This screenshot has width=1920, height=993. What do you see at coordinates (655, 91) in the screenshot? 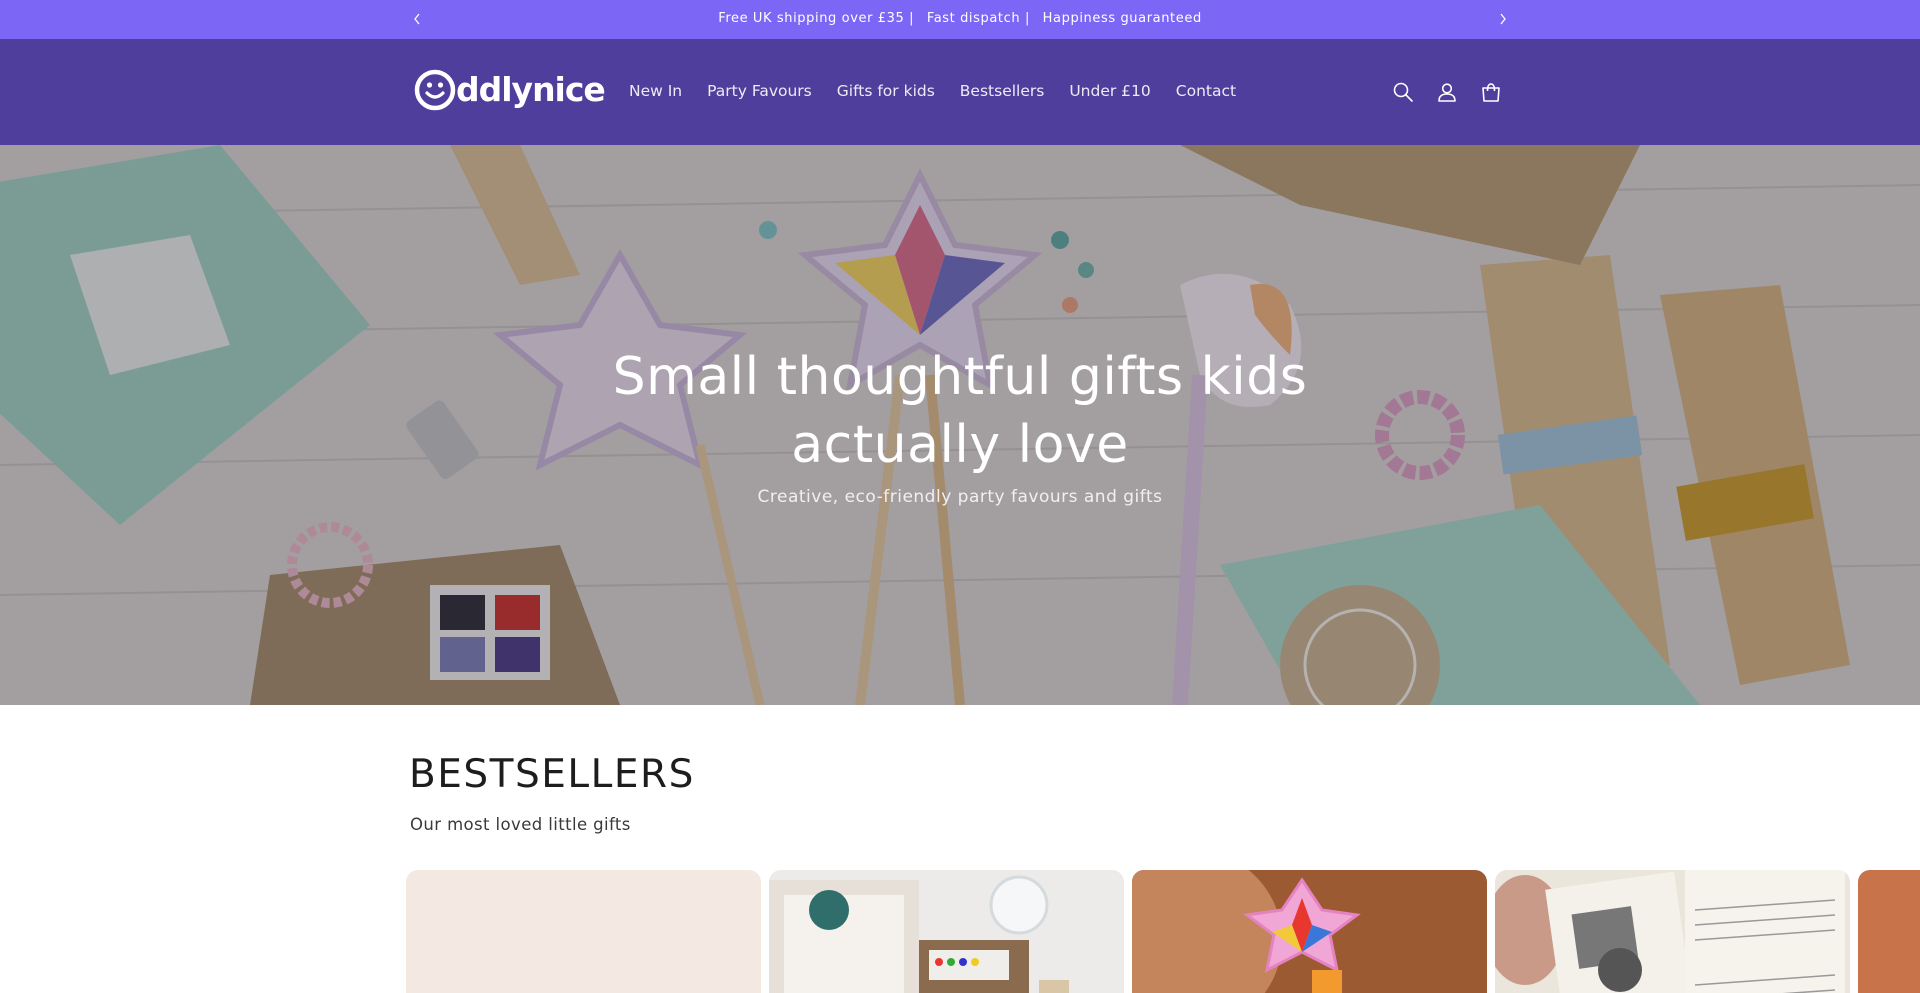
I see `nav-new-in: New In` at bounding box center [655, 91].